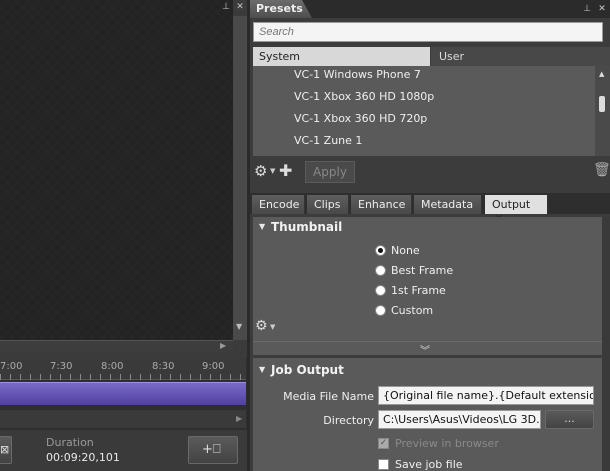 Image resolution: width=610 pixels, height=471 pixels. What do you see at coordinates (125, 450) in the screenshot?
I see `timeline-toolbar: ⊠ Duration 00:09:20,101 +⎕` at bounding box center [125, 450].